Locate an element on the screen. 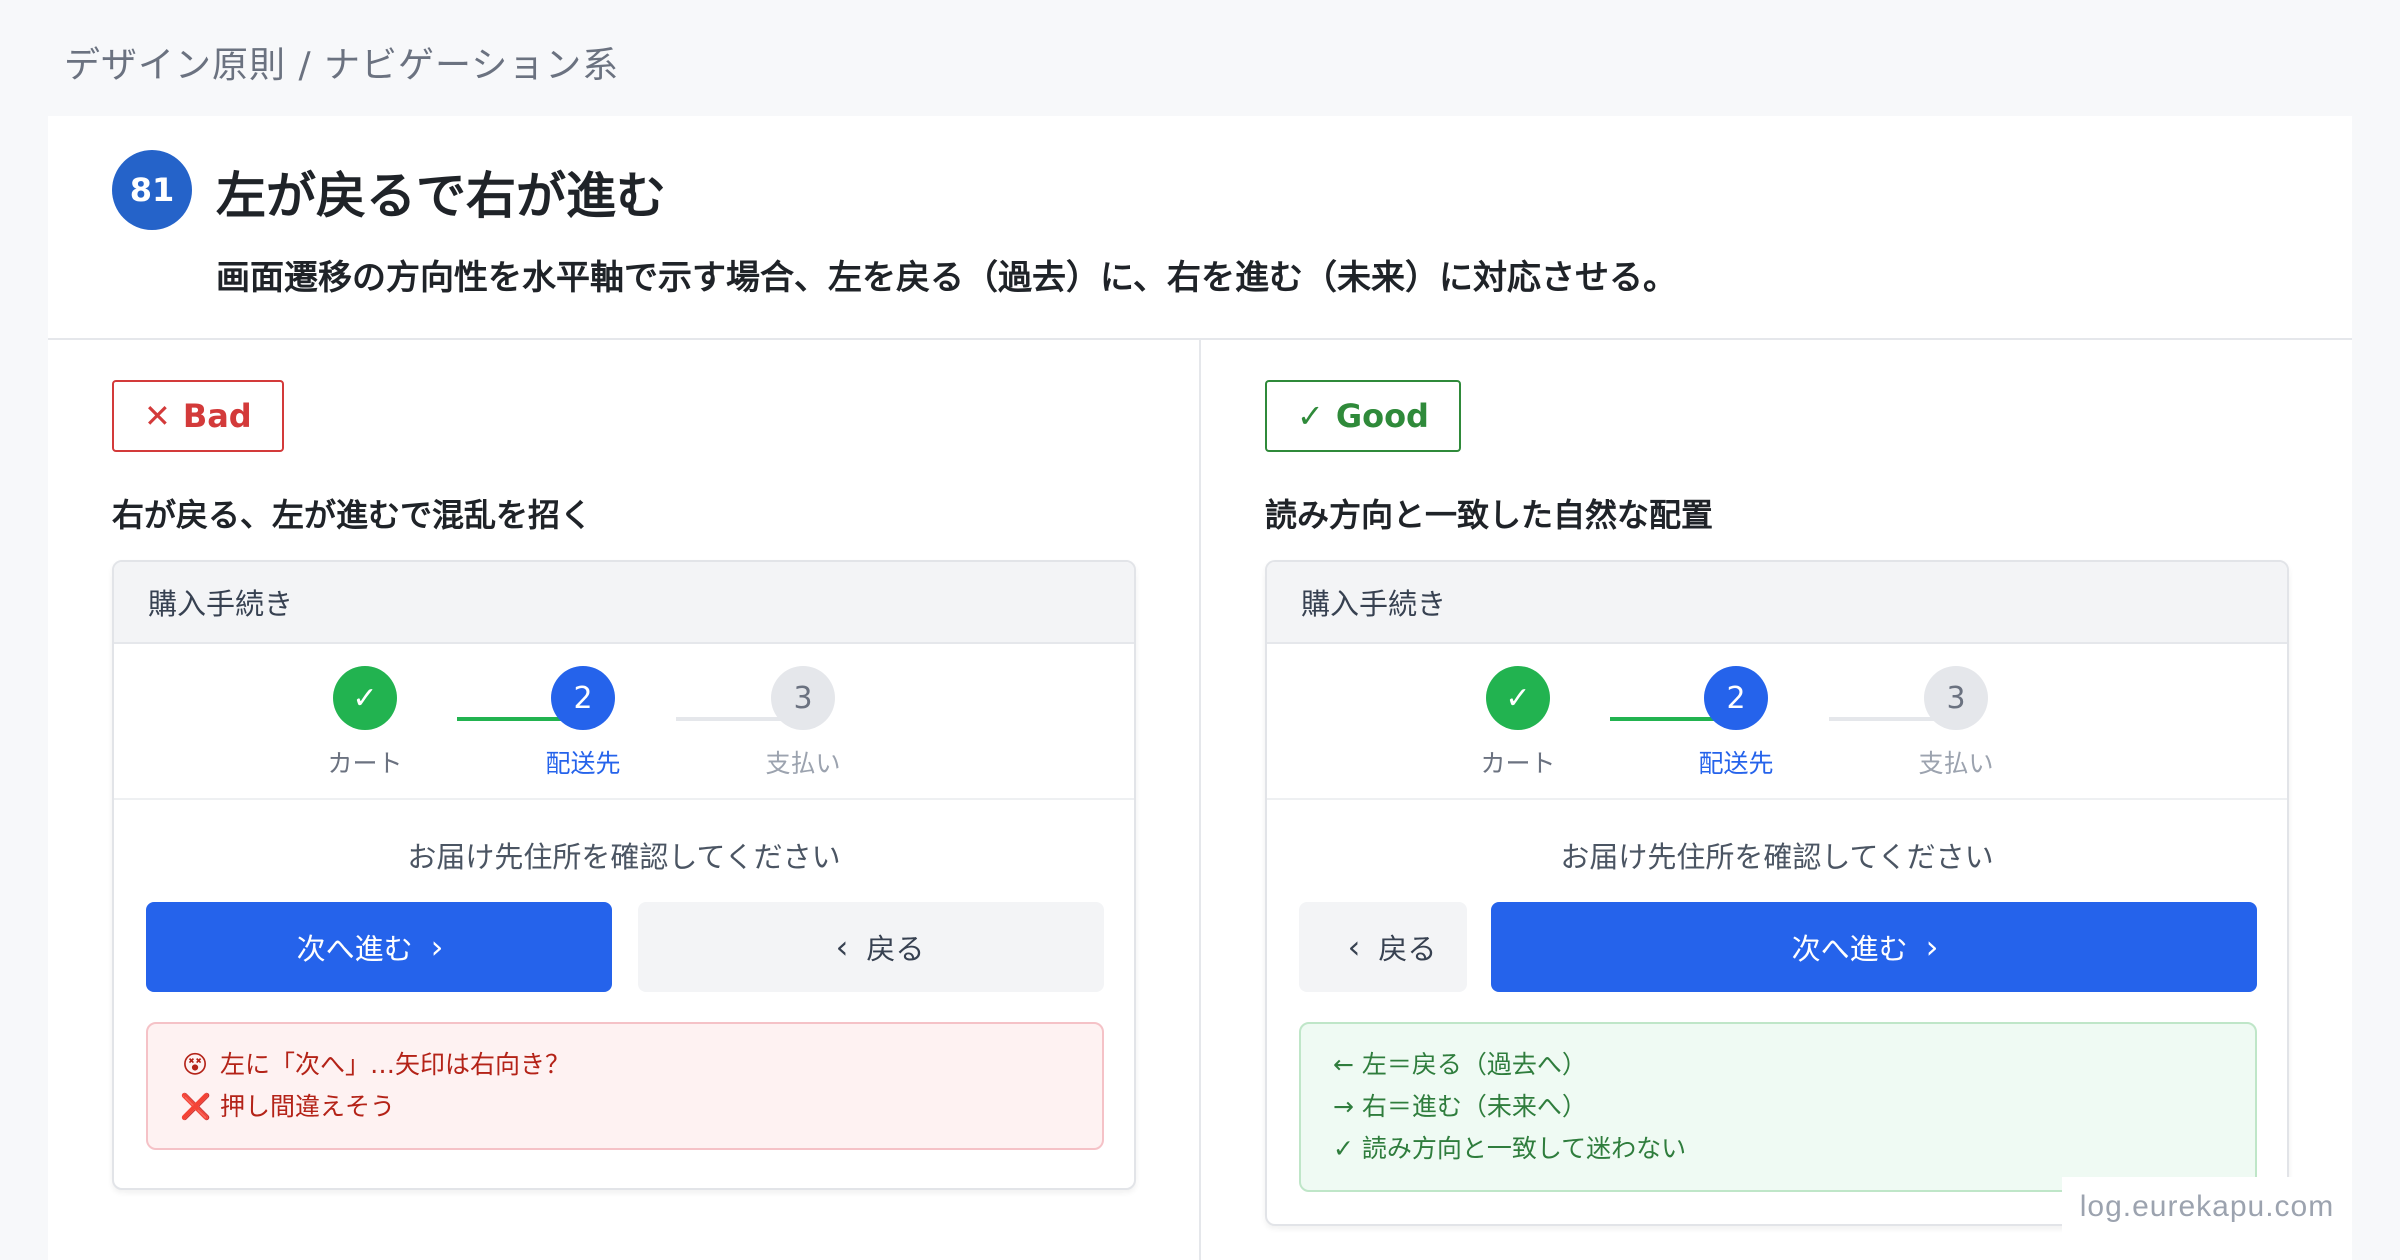  note-line: ✓ 読み方向と一致して迷わない is located at coordinates (1510, 1148).